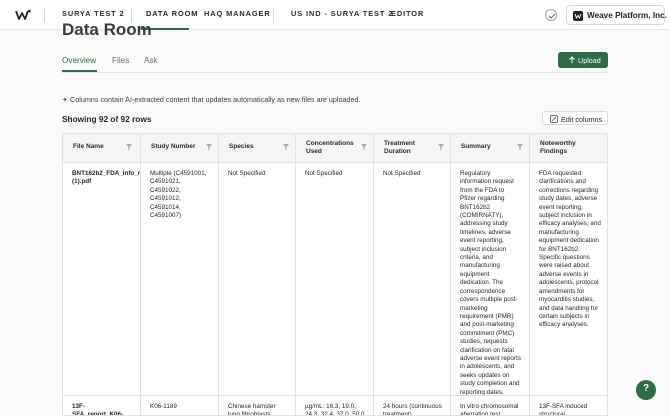 Image resolution: width=670 pixels, height=416 pixels. Describe the element at coordinates (237, 13) in the screenshot. I see `nav-item-haq-manager: HAQ MANAGER` at that location.